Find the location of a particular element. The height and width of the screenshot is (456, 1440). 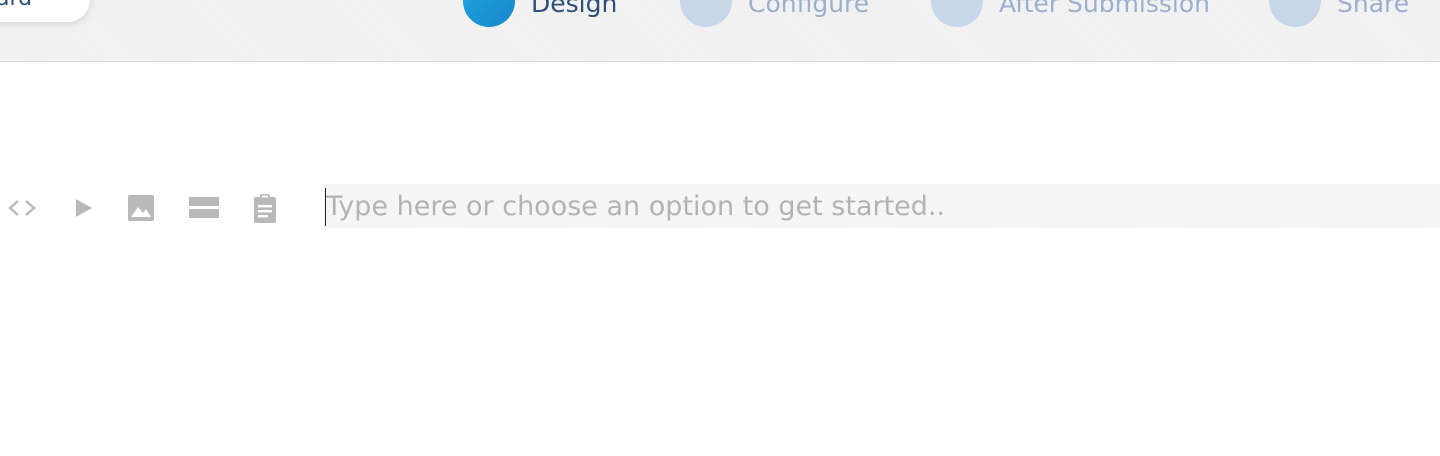

insert-divider-button is located at coordinates (204, 208).